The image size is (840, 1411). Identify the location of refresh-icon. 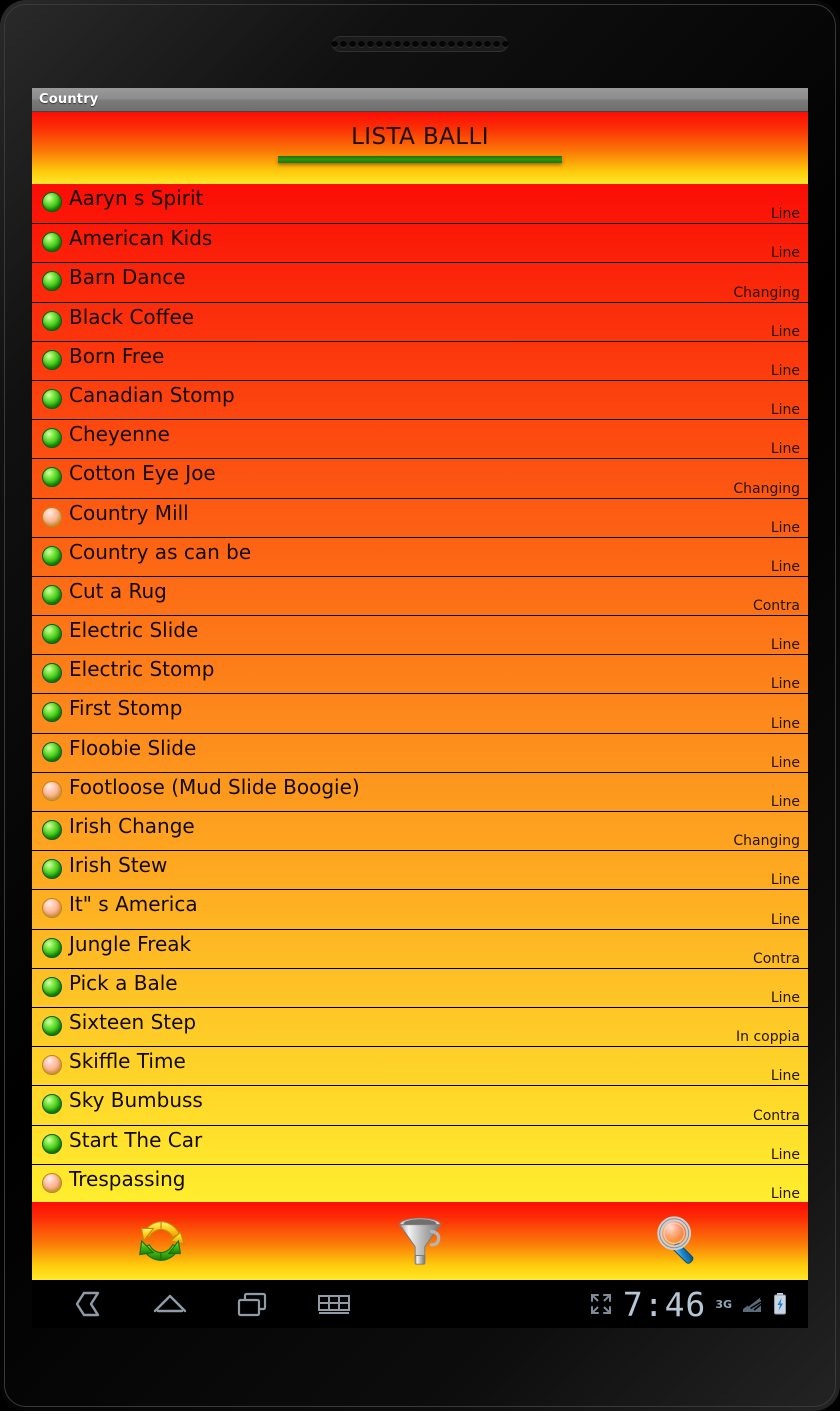
(162, 1241).